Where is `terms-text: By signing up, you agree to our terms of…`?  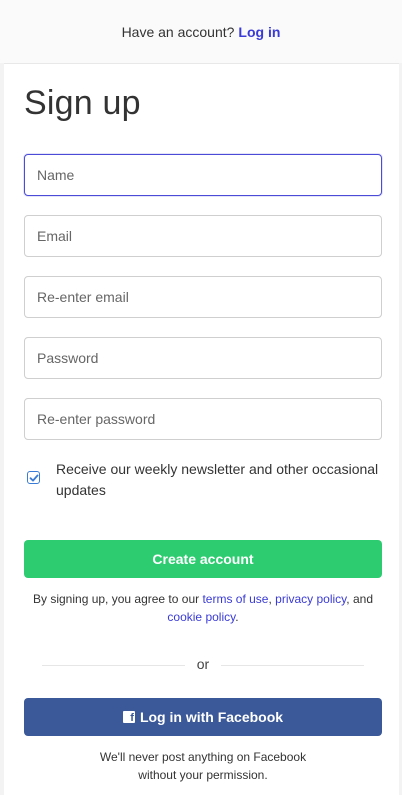
terms-text: By signing up, you agree to our terms of… is located at coordinates (203, 608).